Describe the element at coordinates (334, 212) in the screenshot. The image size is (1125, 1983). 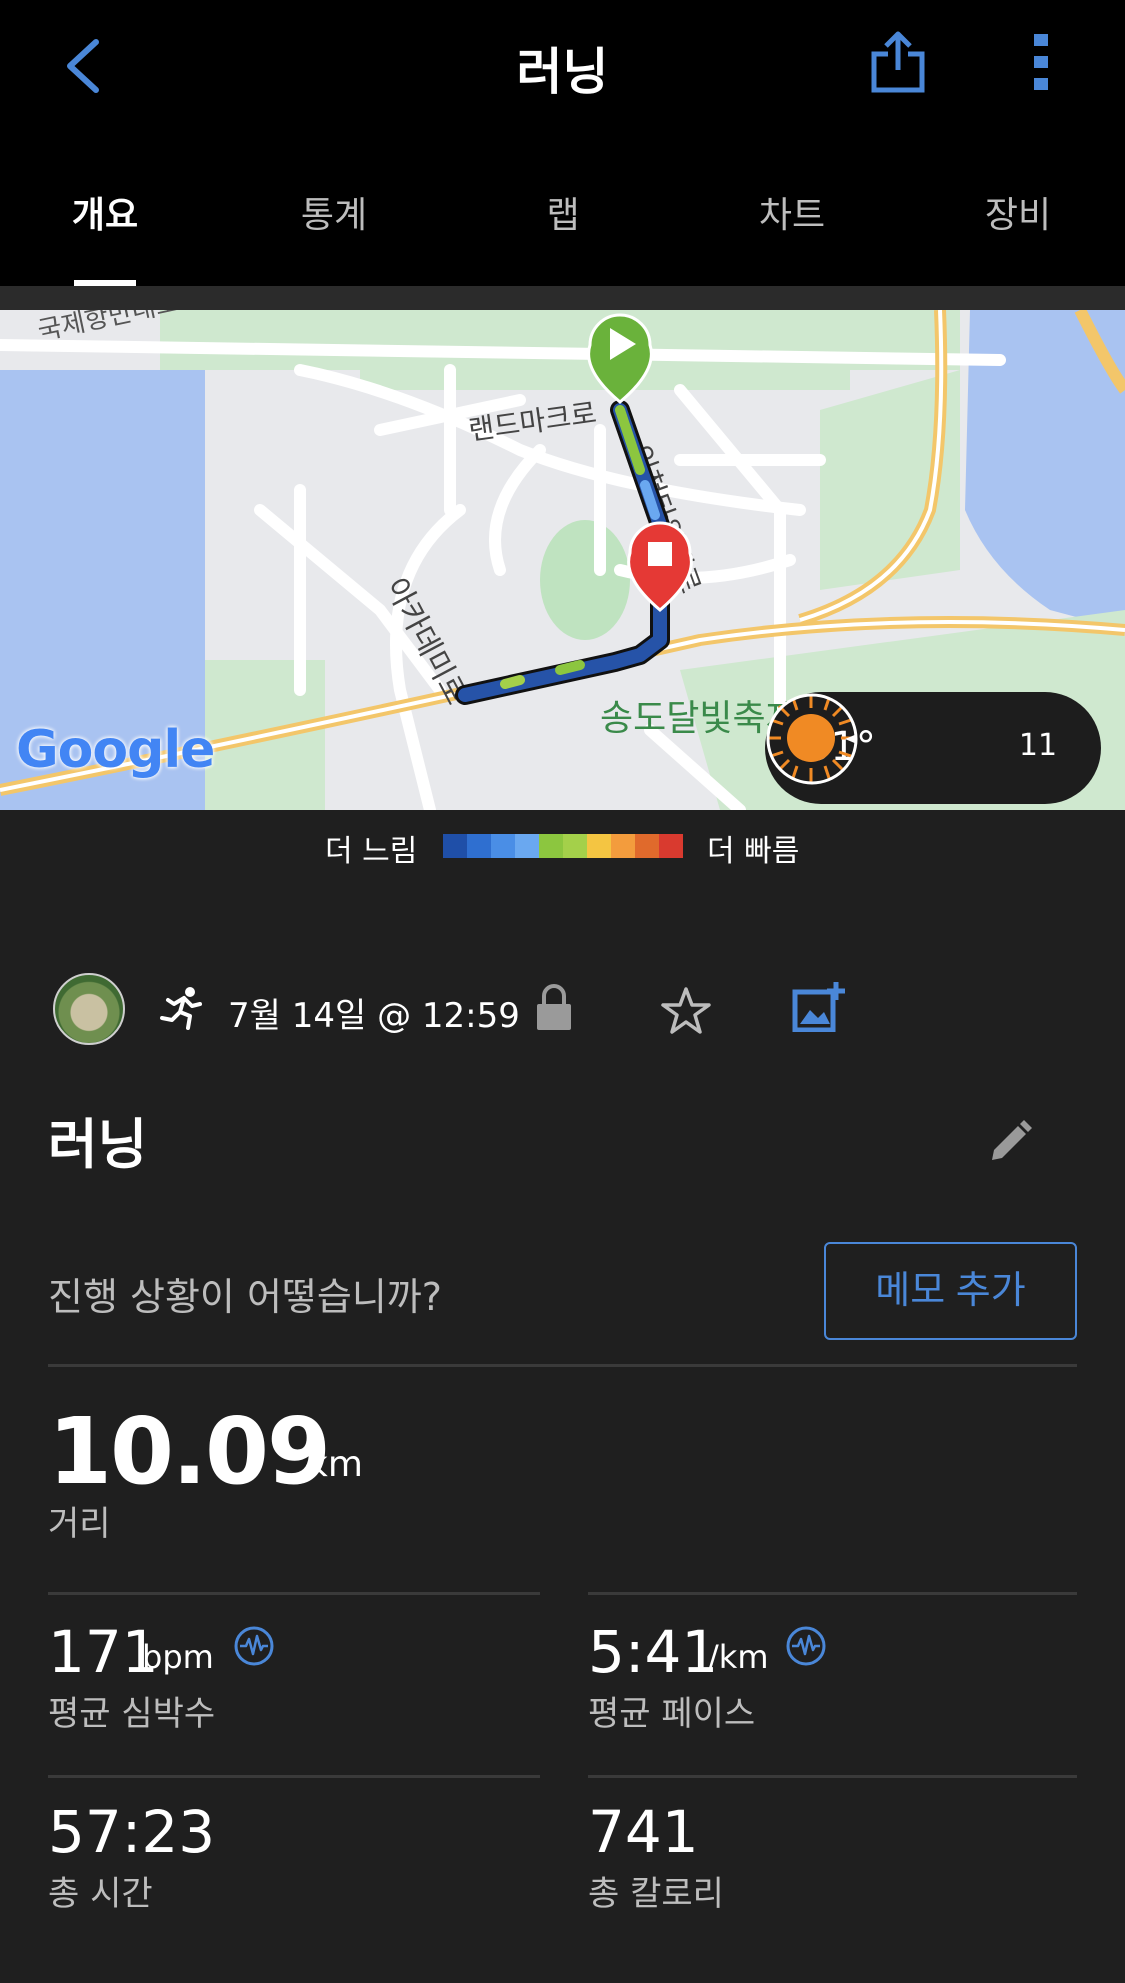
I see `tab-stats: 통계` at that location.